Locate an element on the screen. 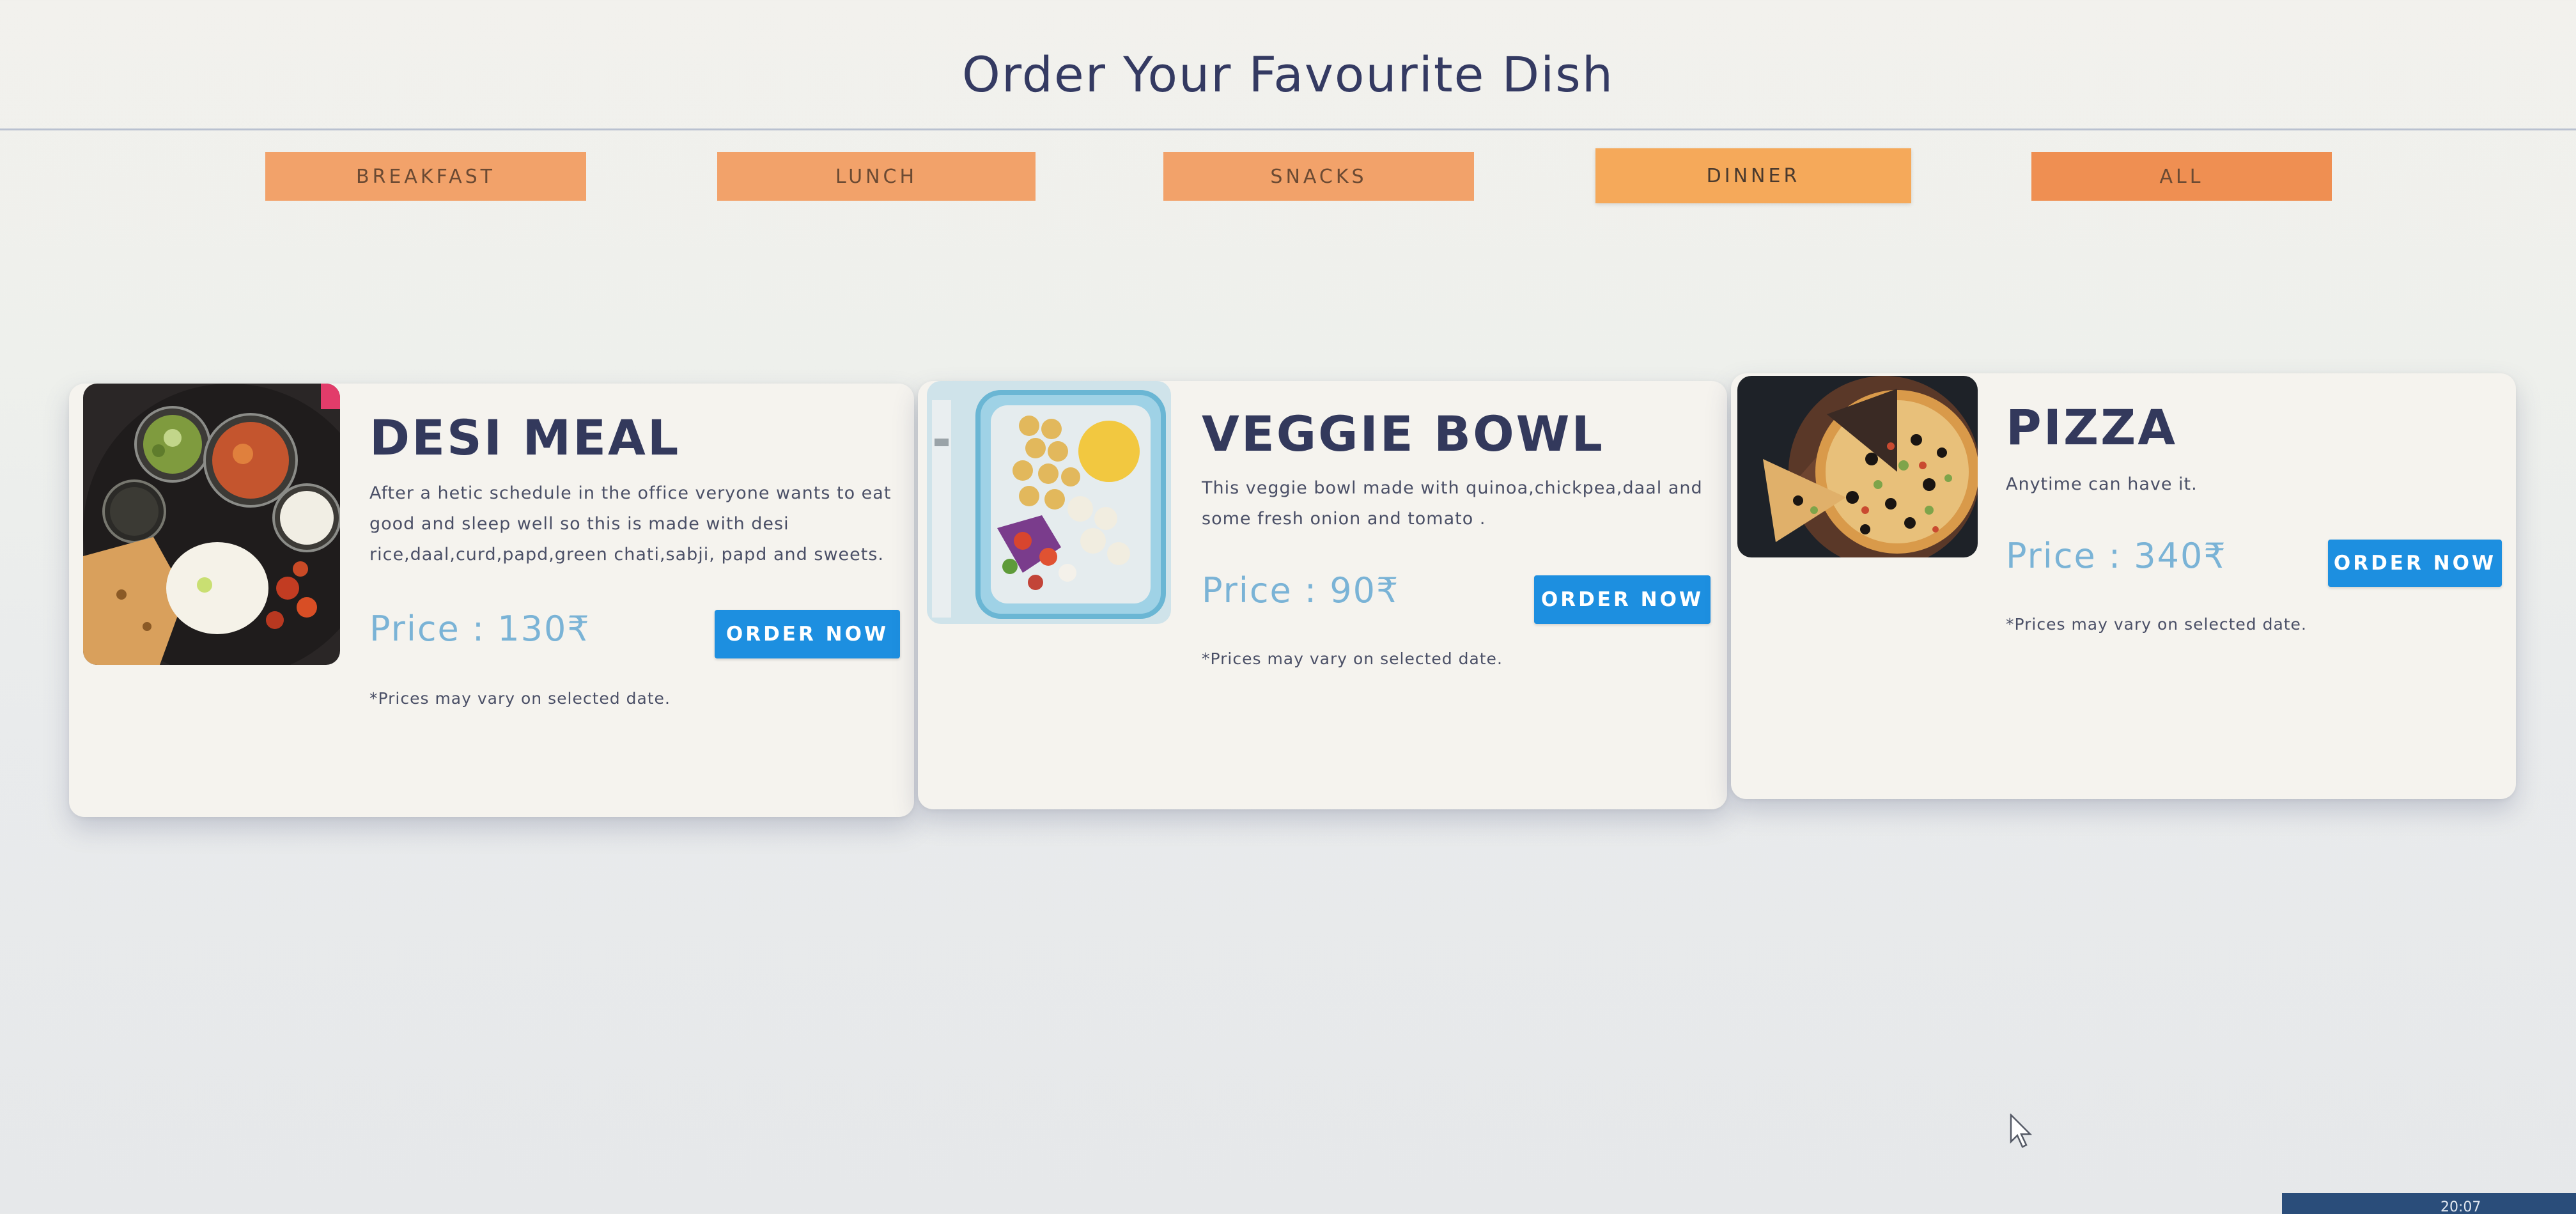 The image size is (2576, 1214). dish-price: Price : 340₹ is located at coordinates (2116, 556).